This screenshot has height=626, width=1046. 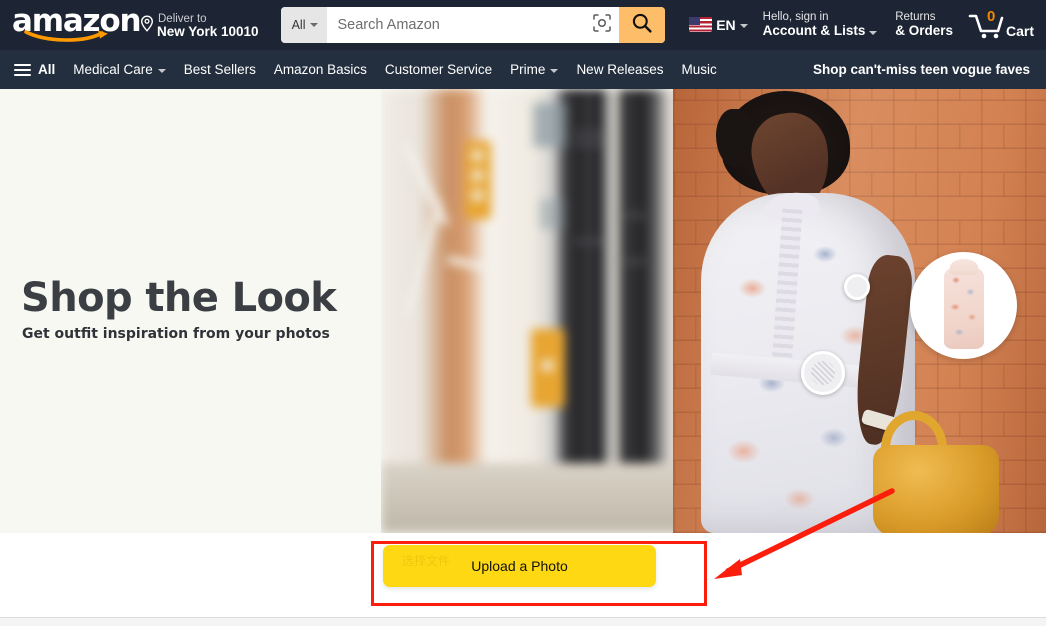 What do you see at coordinates (76, 25) in the screenshot?
I see `amazon-logo: amazon` at bounding box center [76, 25].